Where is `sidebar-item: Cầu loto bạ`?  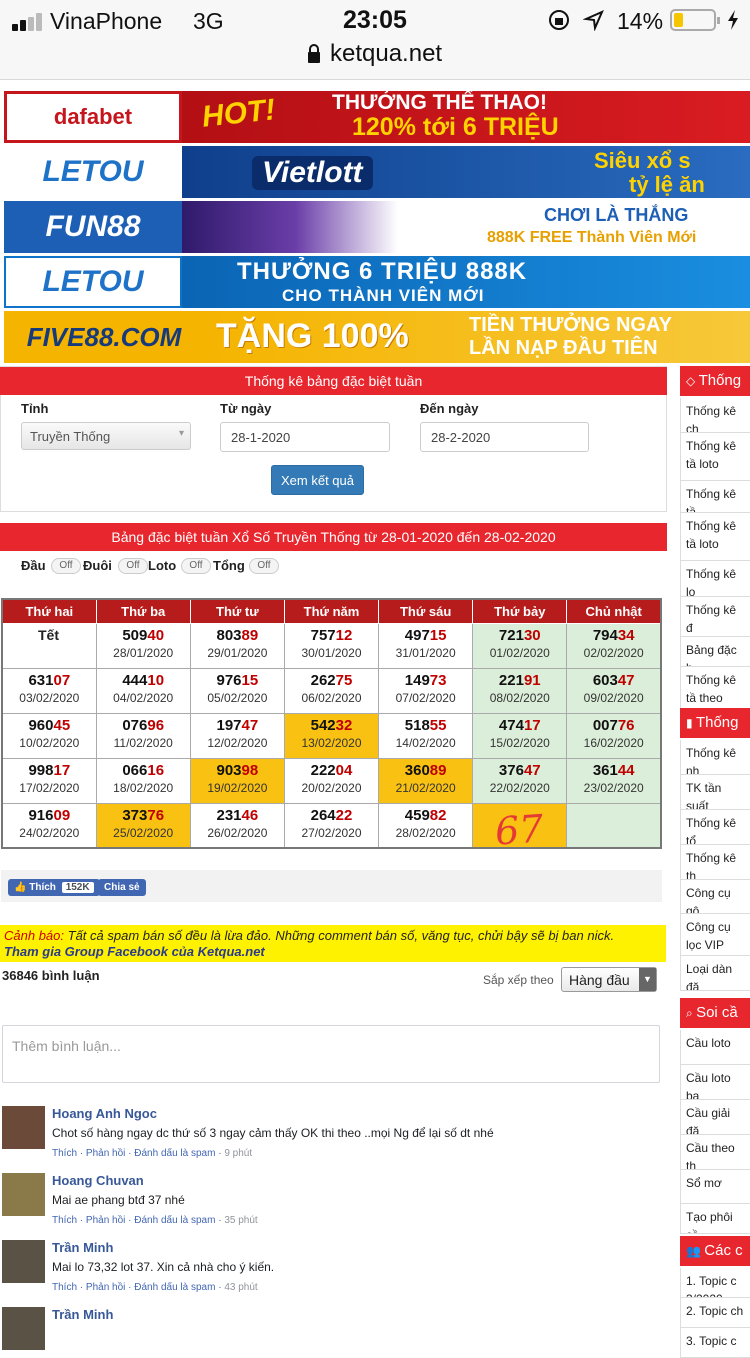 sidebar-item: Cầu loto bạ is located at coordinates (715, 1082).